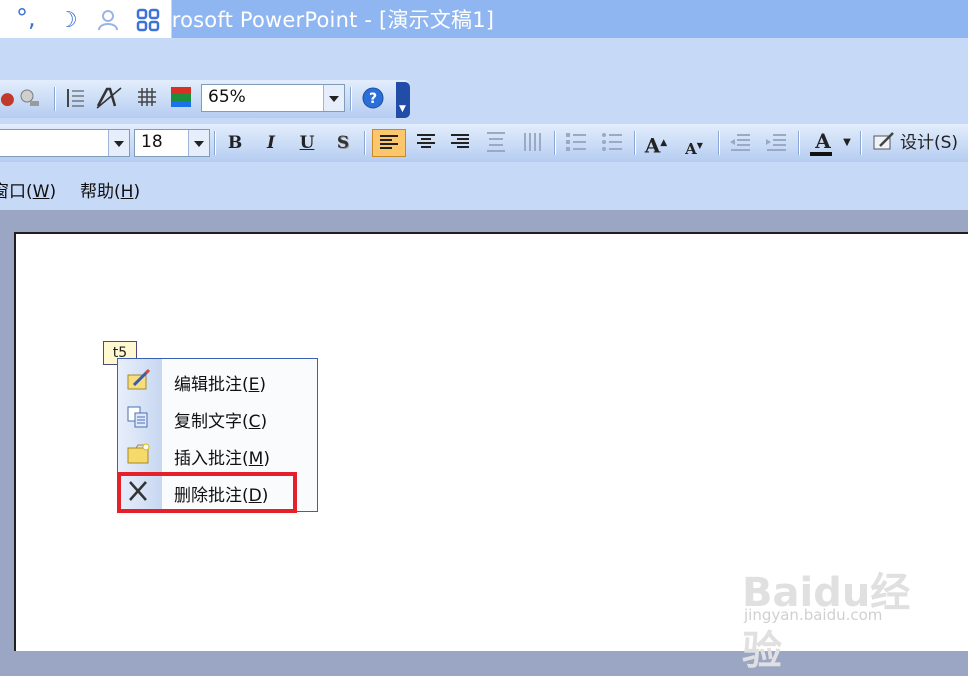 This screenshot has width=968, height=676. What do you see at coordinates (227, 97) in the screenshot?
I see `zoom-value: 65%` at bounding box center [227, 97].